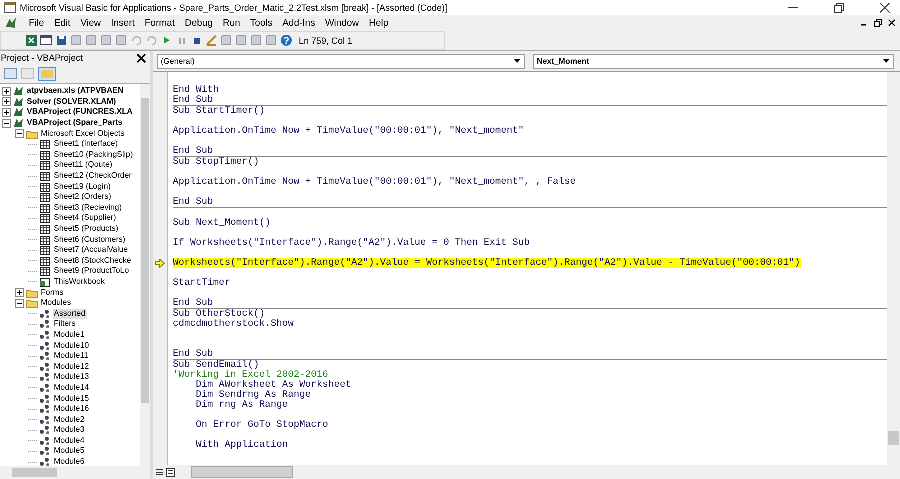 The image size is (900, 479). Describe the element at coordinates (91, 271) in the screenshot. I see `tree-item: Sheet9 (ProductToLo` at that location.